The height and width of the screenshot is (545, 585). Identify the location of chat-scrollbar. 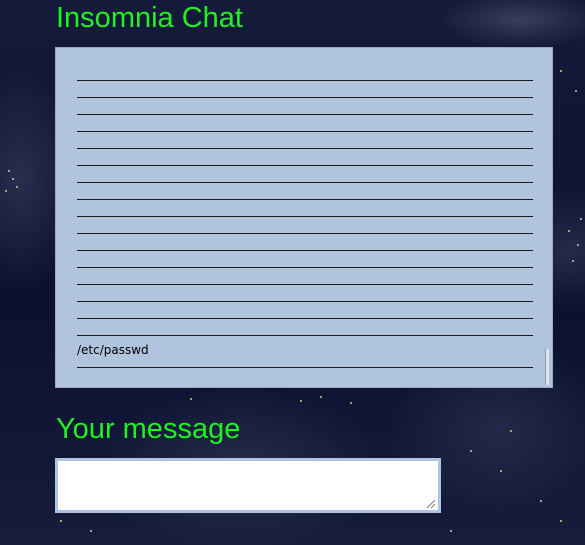
(547, 217).